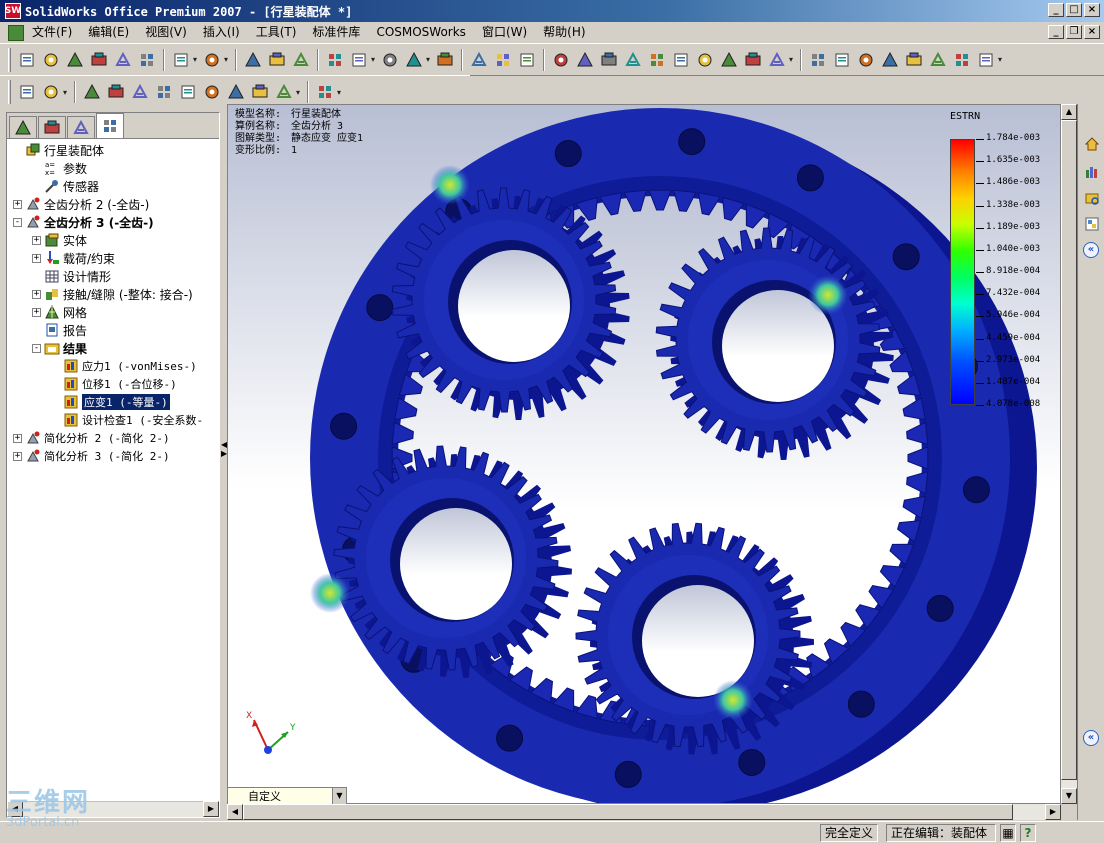 This screenshot has width=1104, height=843. I want to click on zoom-selection-icon, so click(657, 60).